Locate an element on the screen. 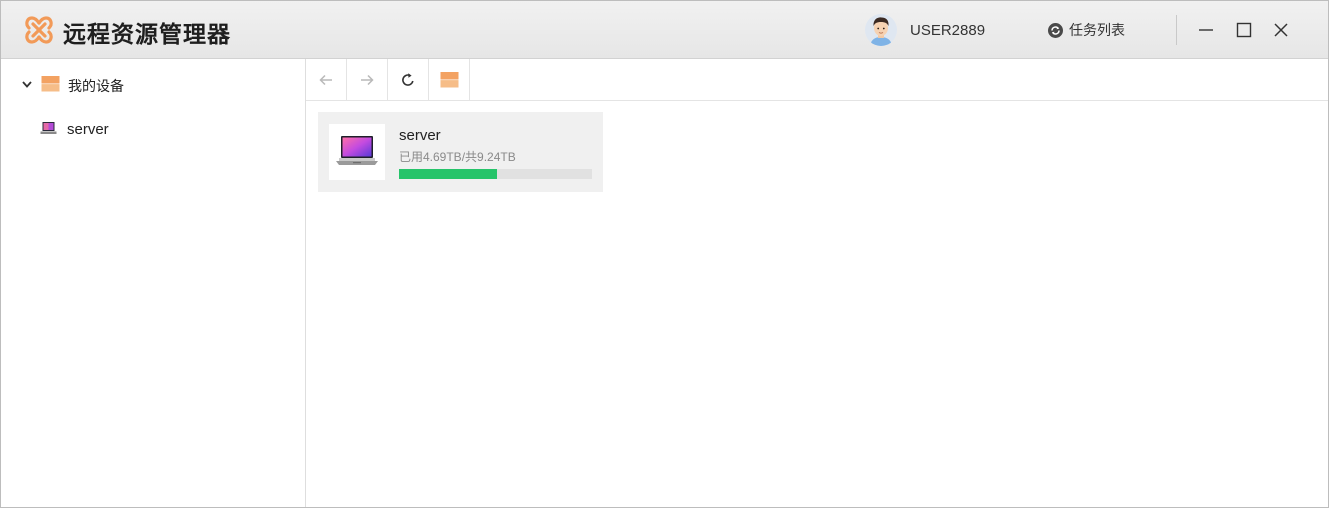  back-icon is located at coordinates (325, 79).